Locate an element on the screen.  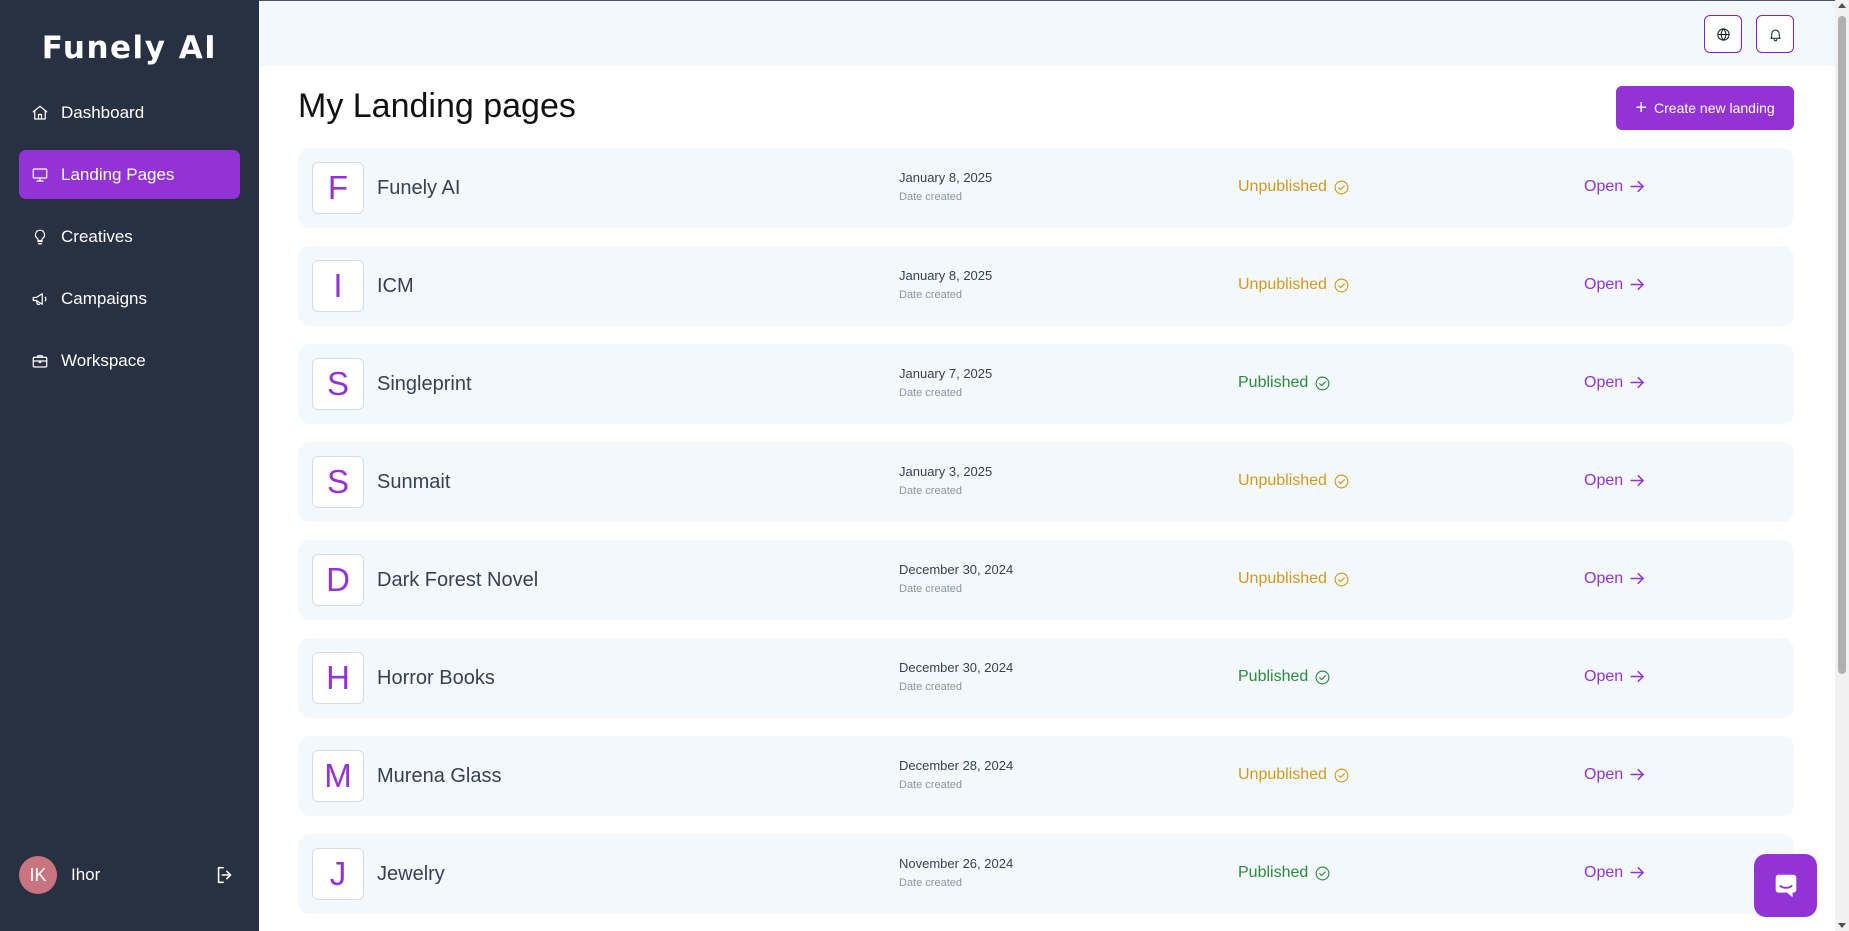
plus-icon: + is located at coordinates (1641, 108).